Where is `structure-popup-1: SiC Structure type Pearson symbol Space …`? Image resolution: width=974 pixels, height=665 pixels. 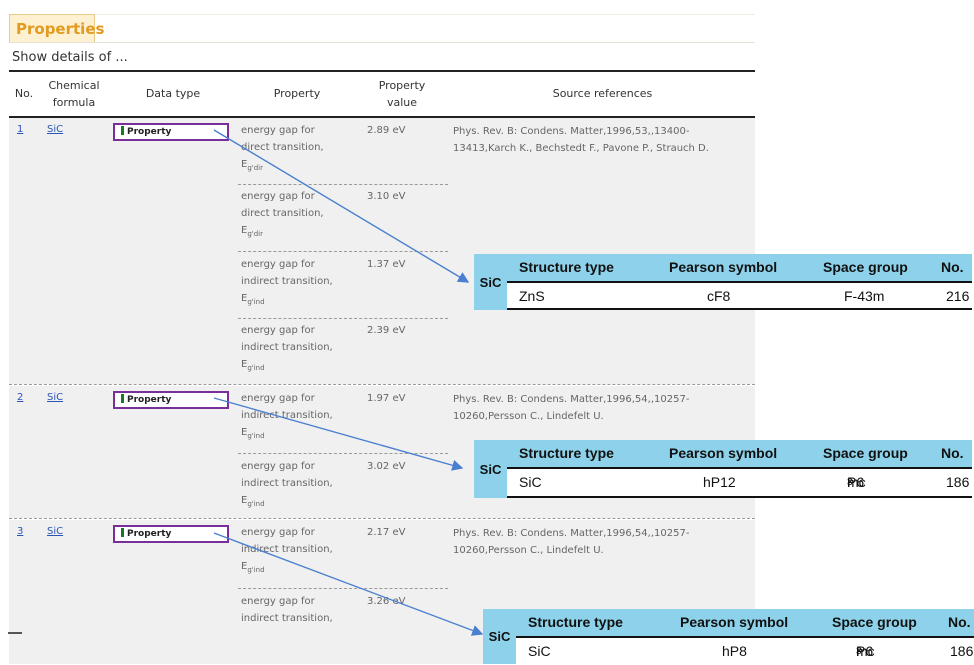 structure-popup-1: SiC Structure type Pearson symbol Space … is located at coordinates (723, 282).